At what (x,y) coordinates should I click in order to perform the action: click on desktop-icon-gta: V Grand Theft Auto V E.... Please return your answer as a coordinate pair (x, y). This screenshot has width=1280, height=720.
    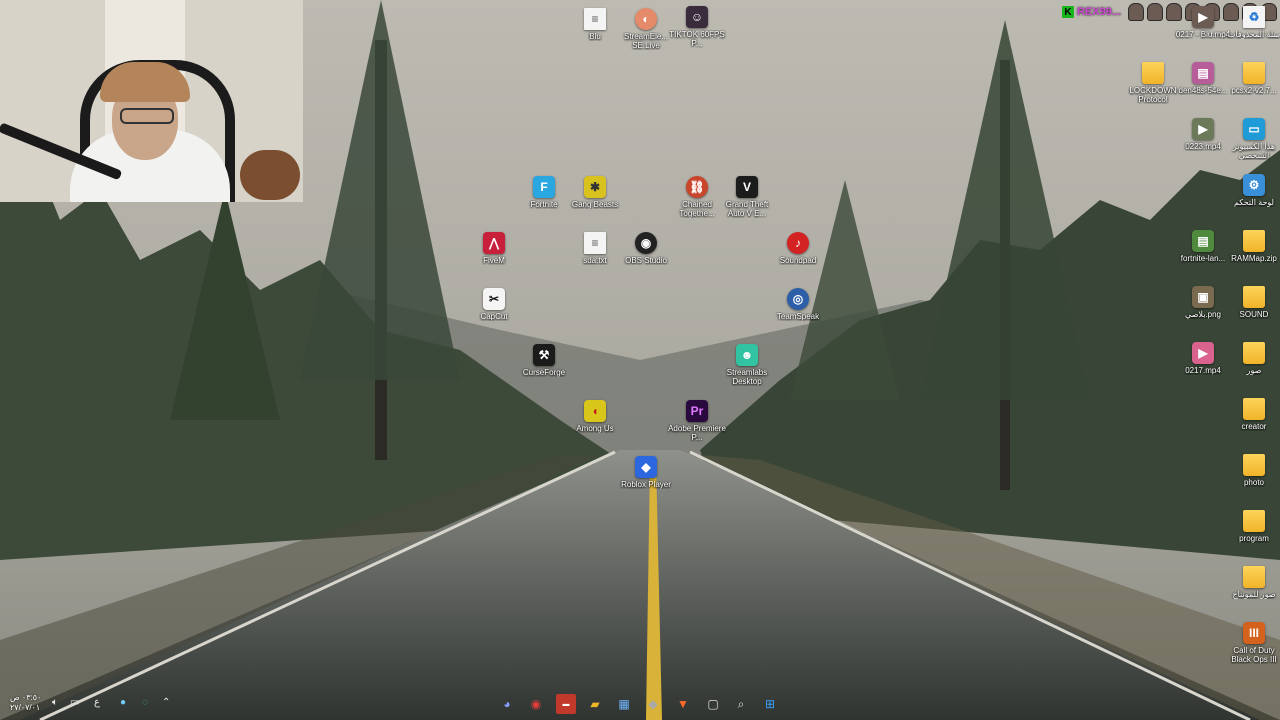
    Looking at the image, I should click on (747, 197).